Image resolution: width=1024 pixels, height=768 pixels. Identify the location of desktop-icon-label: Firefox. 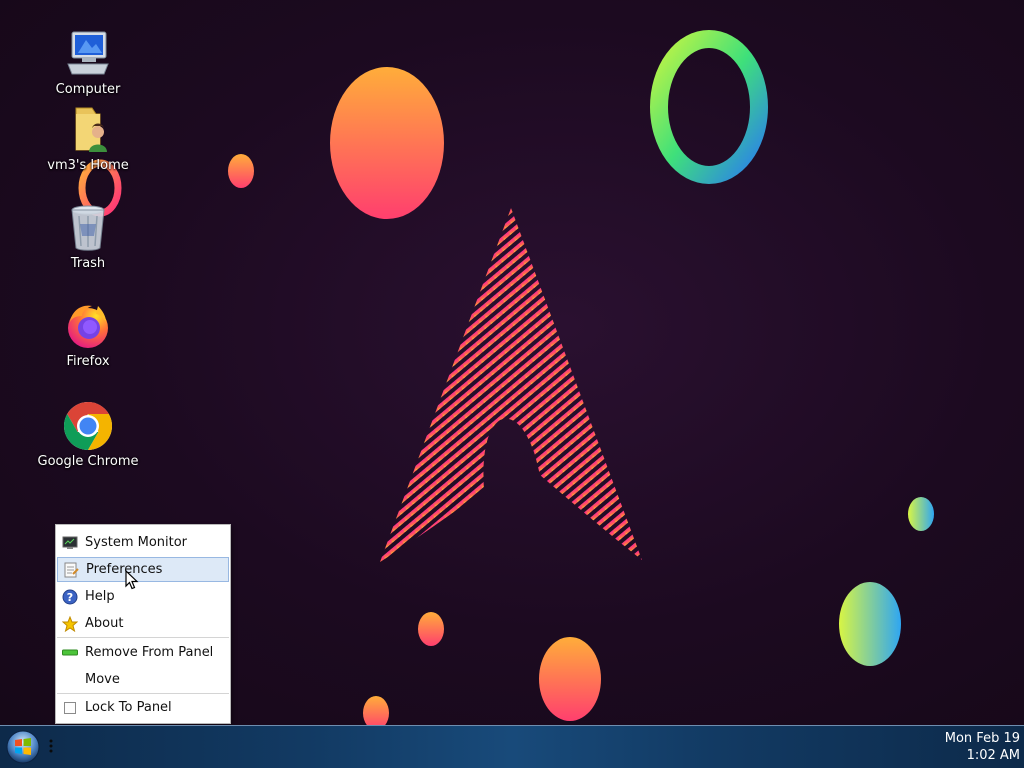
(88, 361).